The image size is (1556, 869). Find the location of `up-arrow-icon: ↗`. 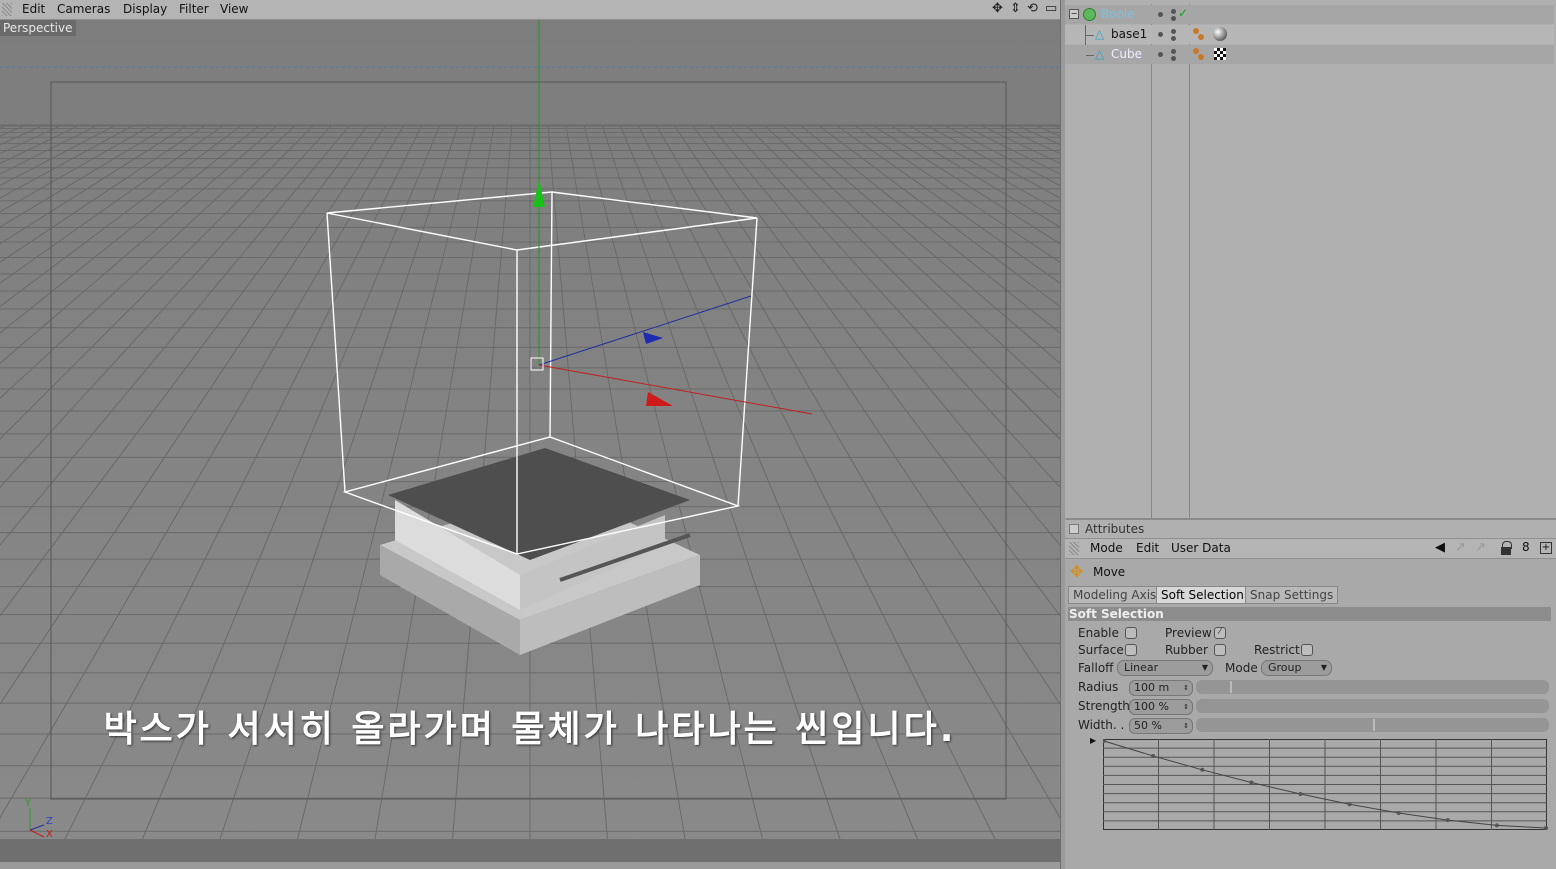

up-arrow-icon: ↗ is located at coordinates (1460, 547).